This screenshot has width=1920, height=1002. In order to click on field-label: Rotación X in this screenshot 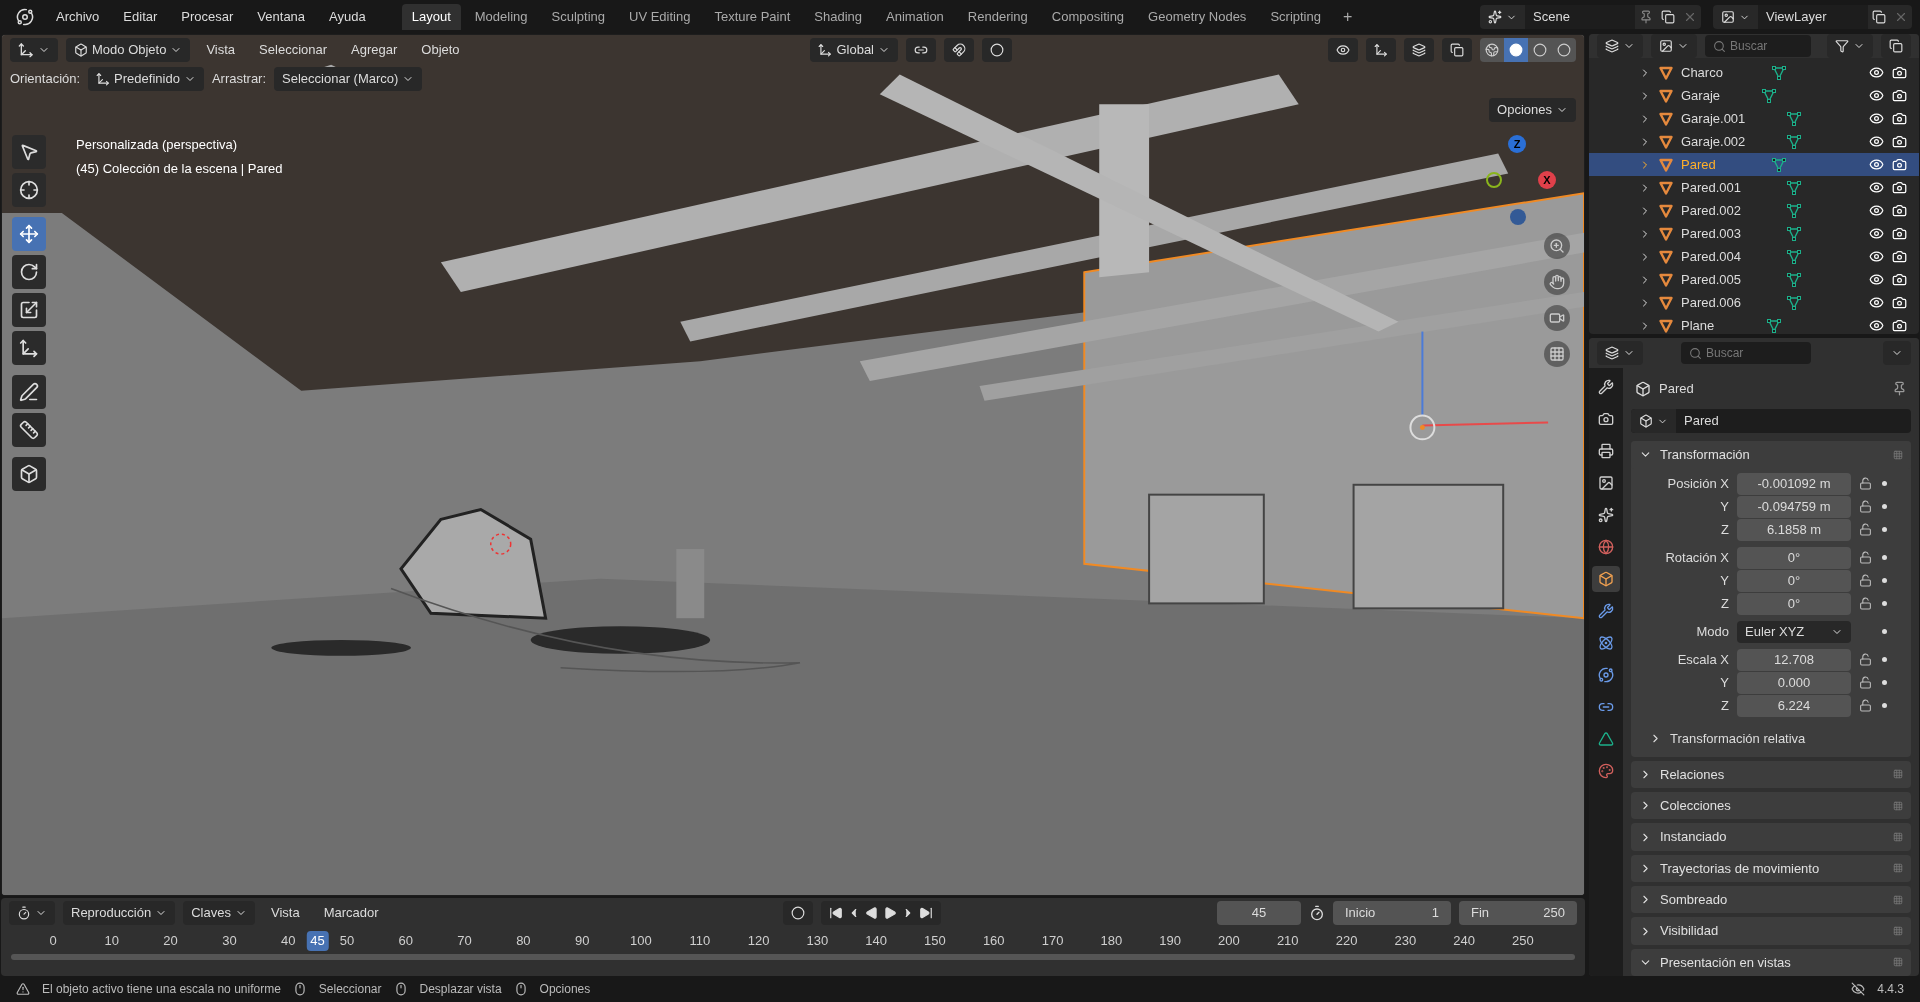, I will do `click(1697, 558)`.